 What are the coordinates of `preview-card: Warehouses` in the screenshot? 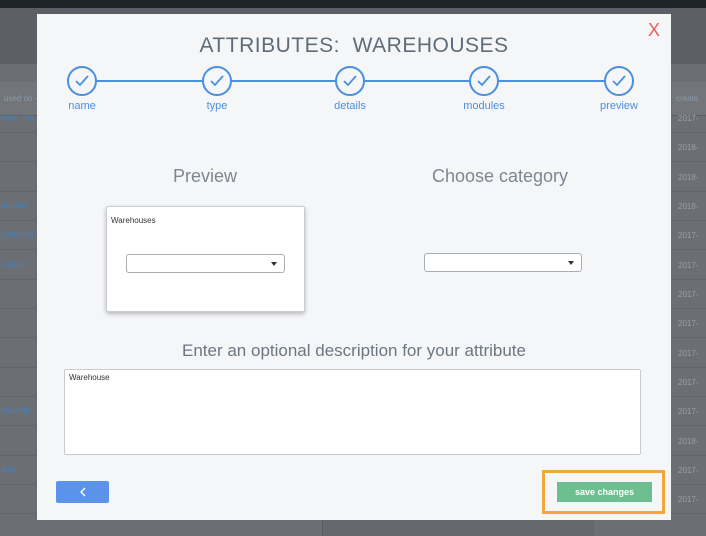 It's located at (205, 259).